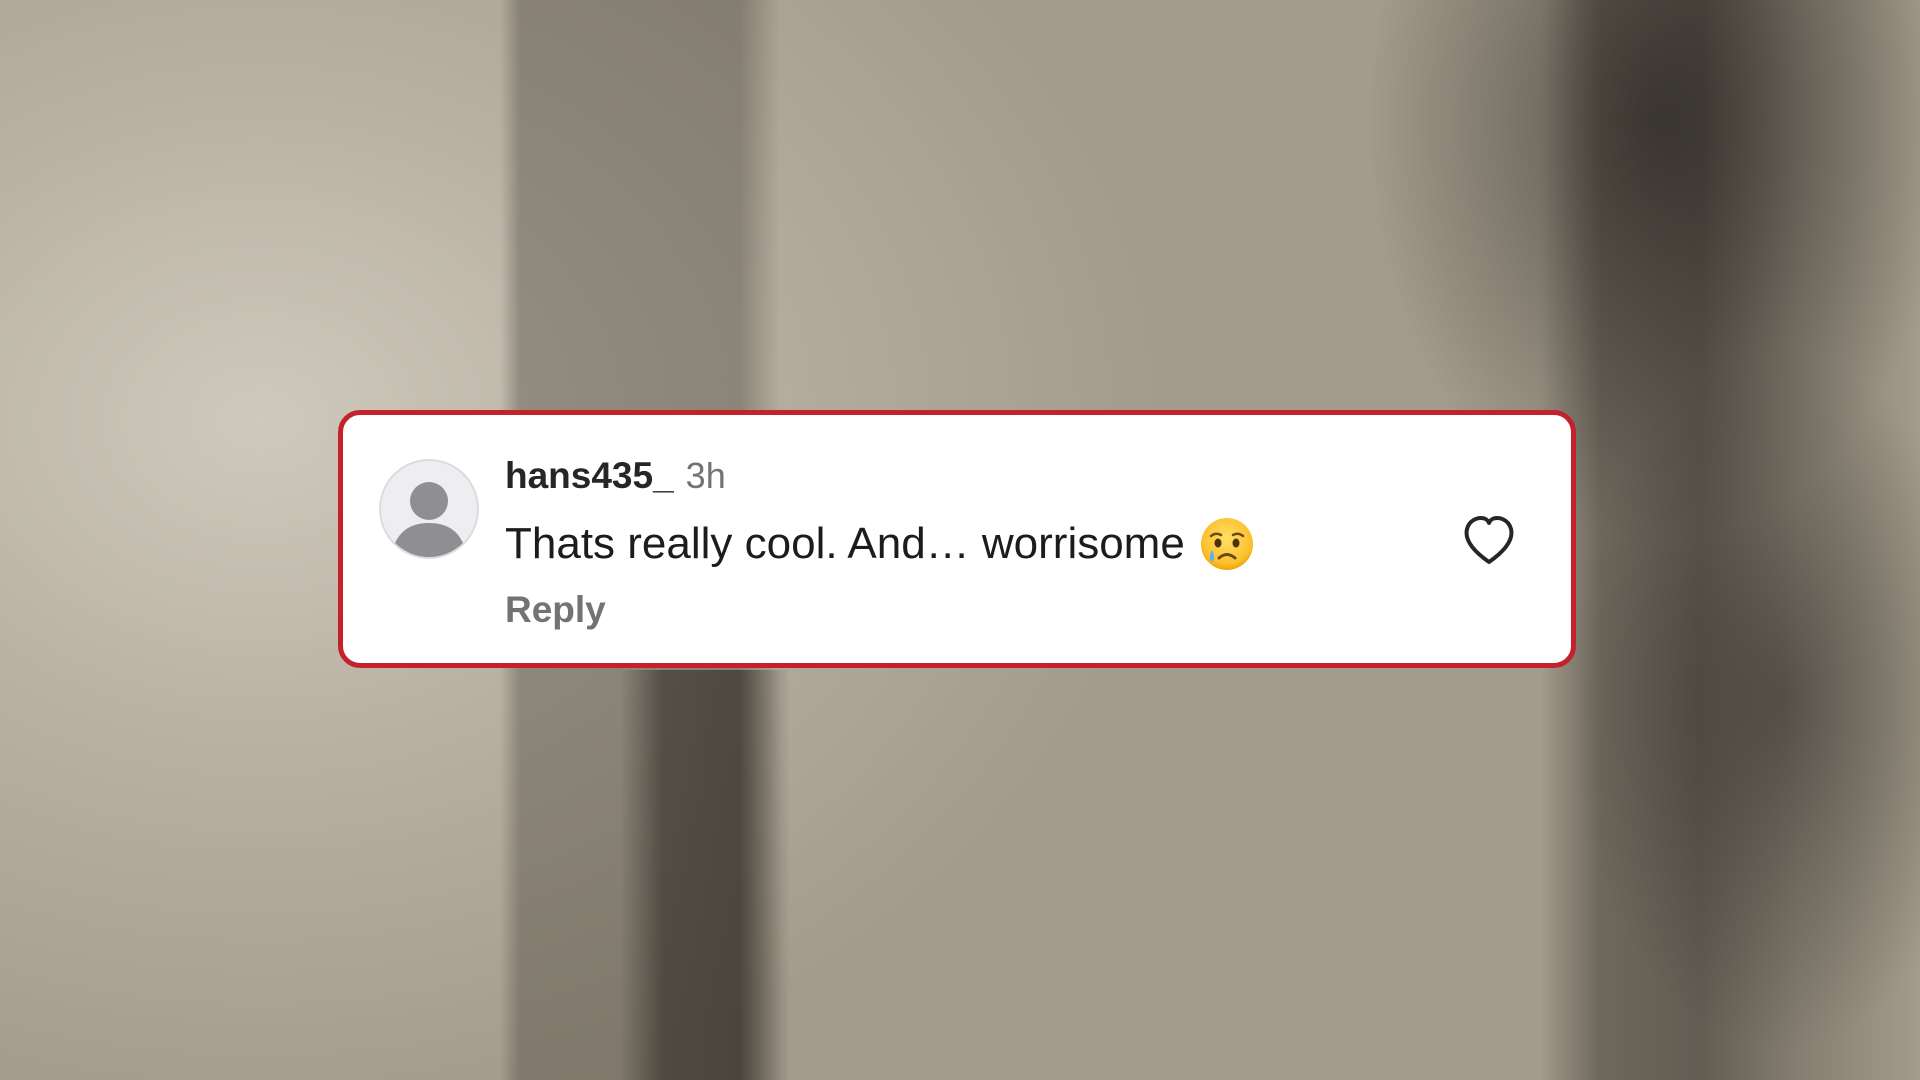 This screenshot has width=1920, height=1080. I want to click on timestamp: 3h, so click(705, 475).